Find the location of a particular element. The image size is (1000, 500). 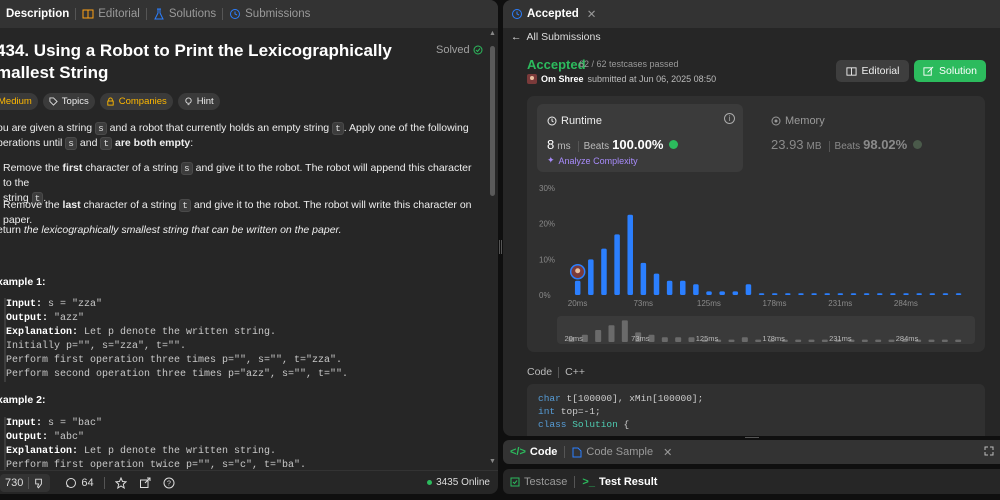

distribution-range-slider: 20ms 73ms 125ms 178ms 231ms 284ms is located at coordinates (766, 330).